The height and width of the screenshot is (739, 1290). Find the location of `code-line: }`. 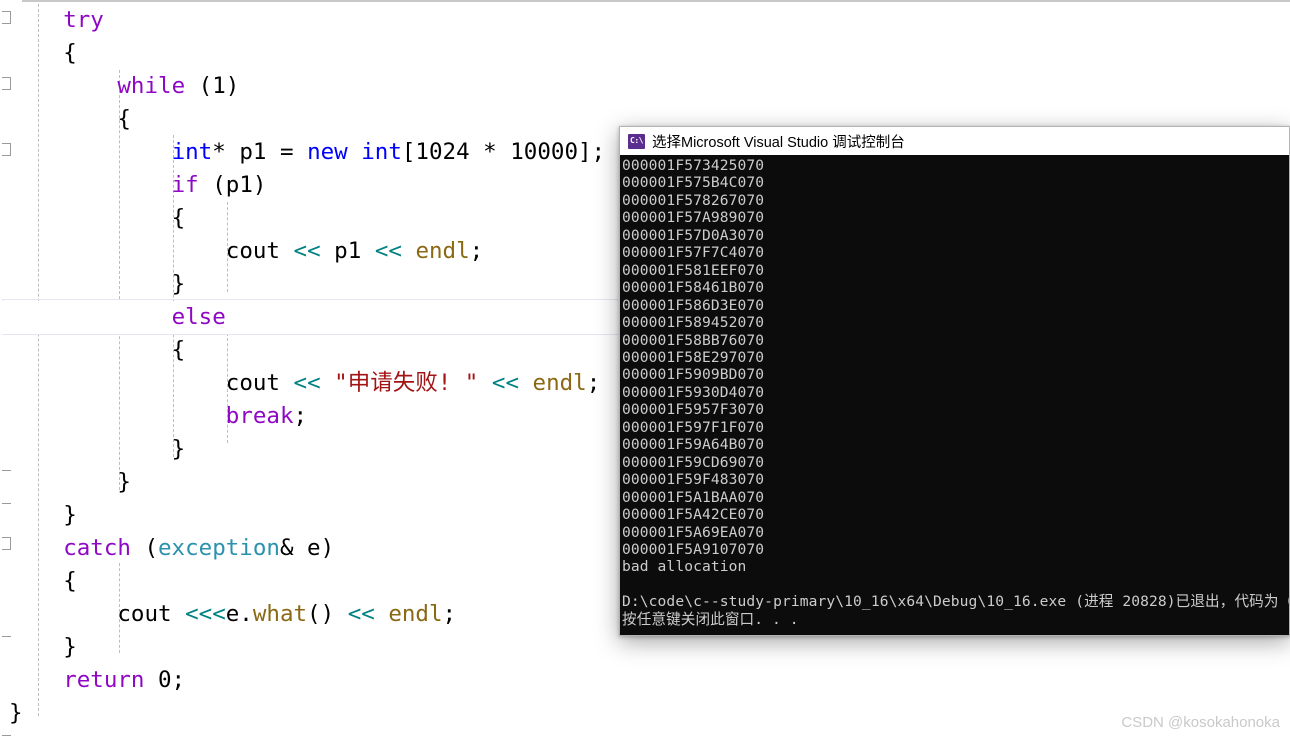

code-line: } is located at coordinates (645, 713).